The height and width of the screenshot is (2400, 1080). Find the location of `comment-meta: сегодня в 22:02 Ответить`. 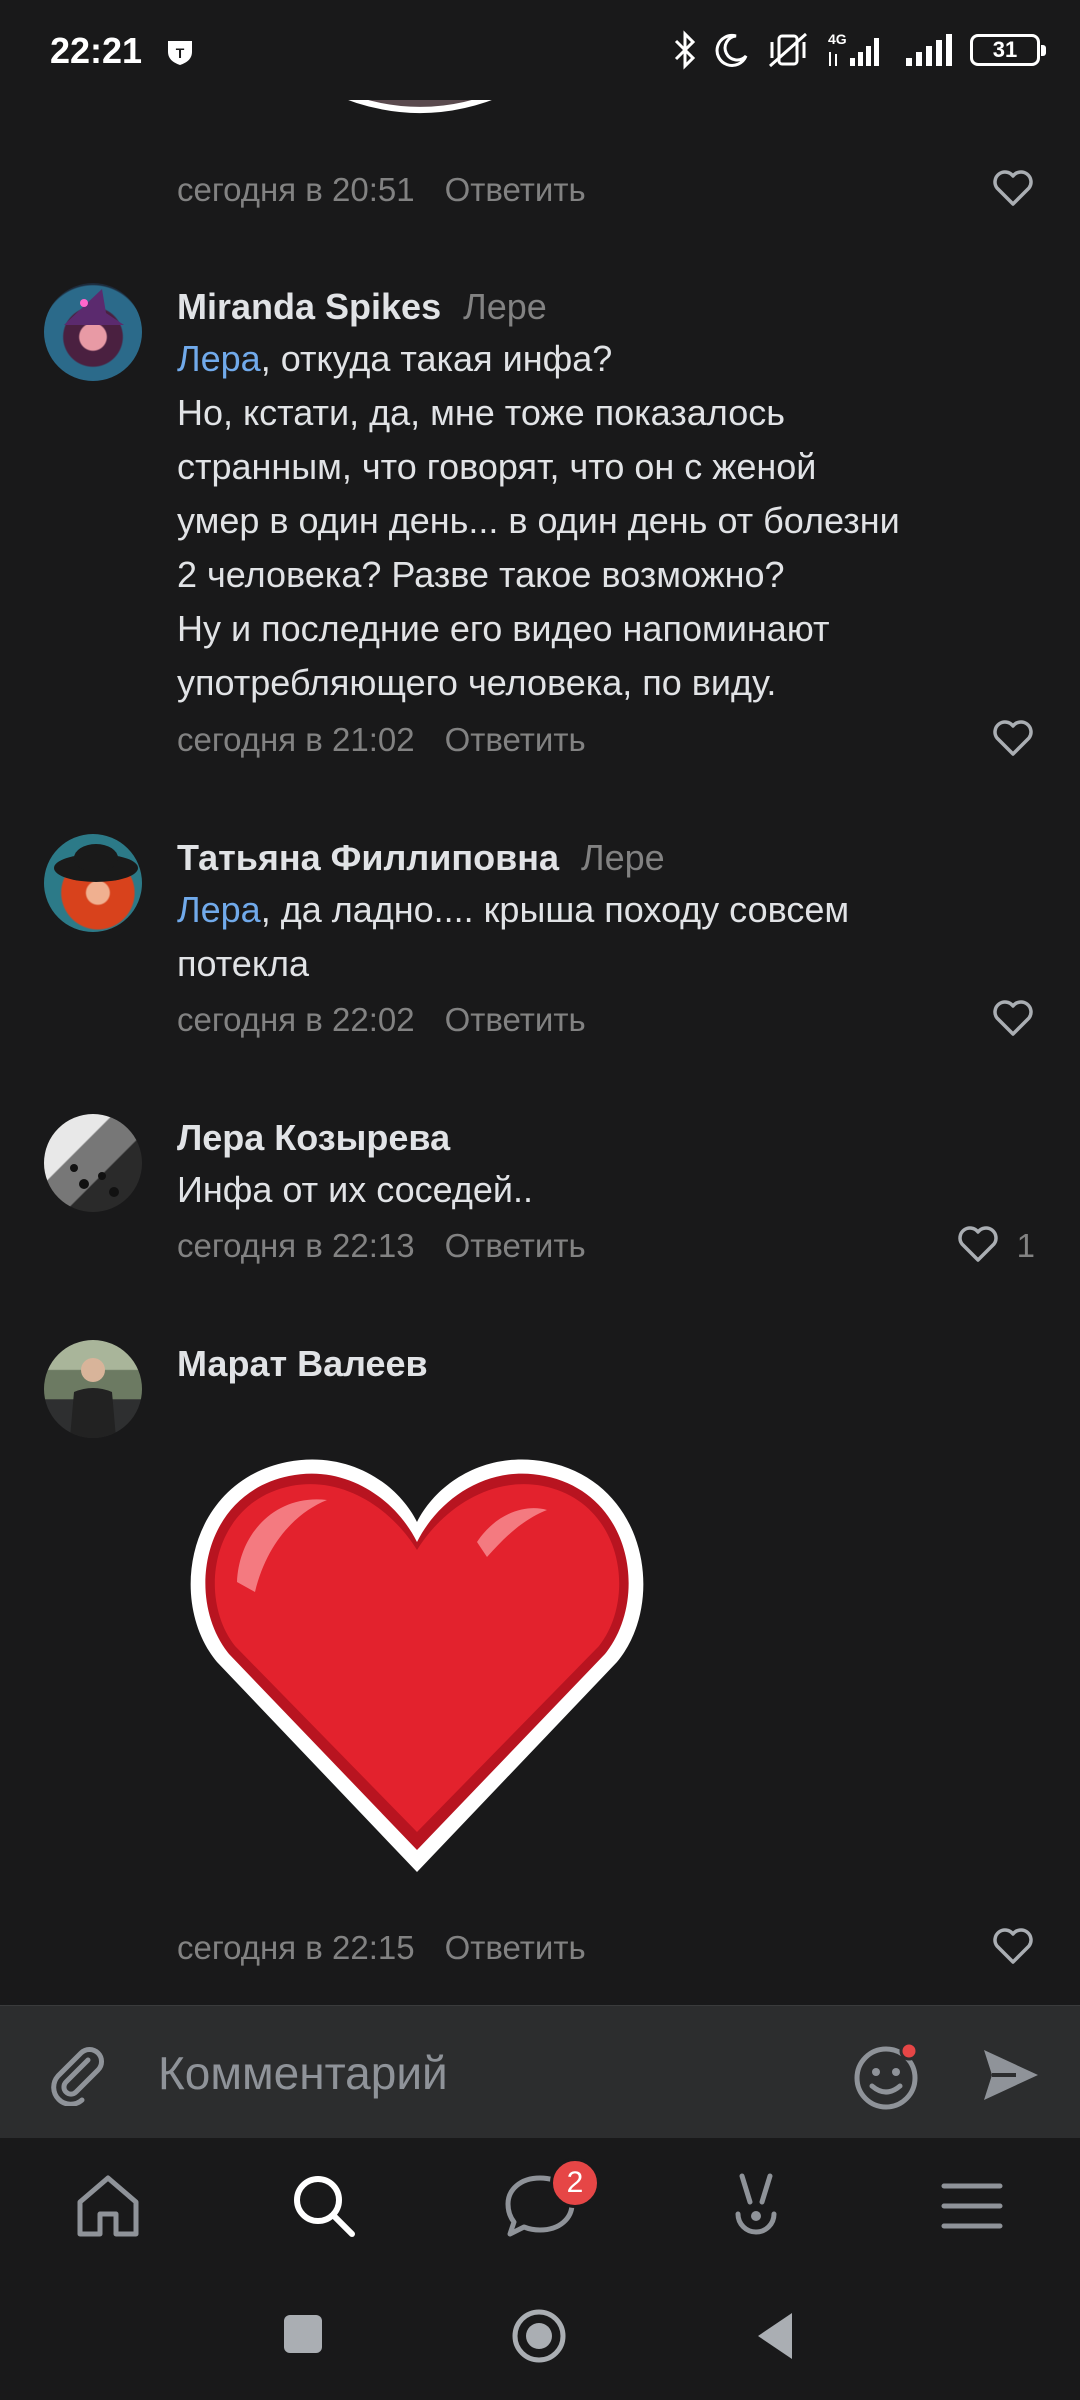

comment-meta: сегодня в 22:02 Ответить is located at coordinates (381, 1020).